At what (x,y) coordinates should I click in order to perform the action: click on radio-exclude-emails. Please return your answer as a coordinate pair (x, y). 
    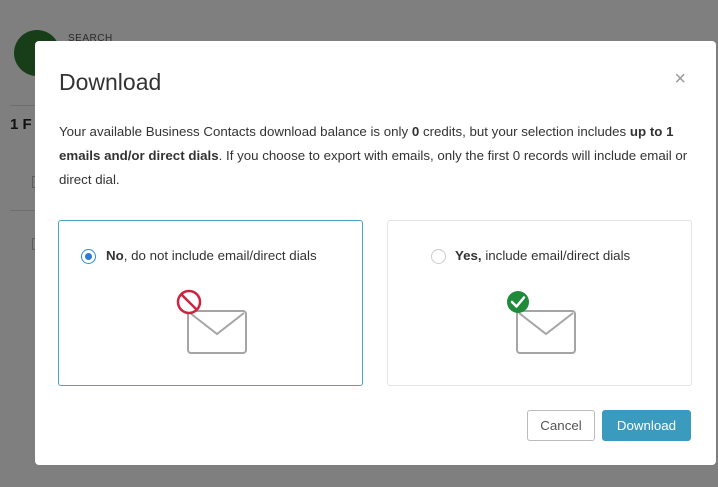
    Looking at the image, I should click on (88, 256).